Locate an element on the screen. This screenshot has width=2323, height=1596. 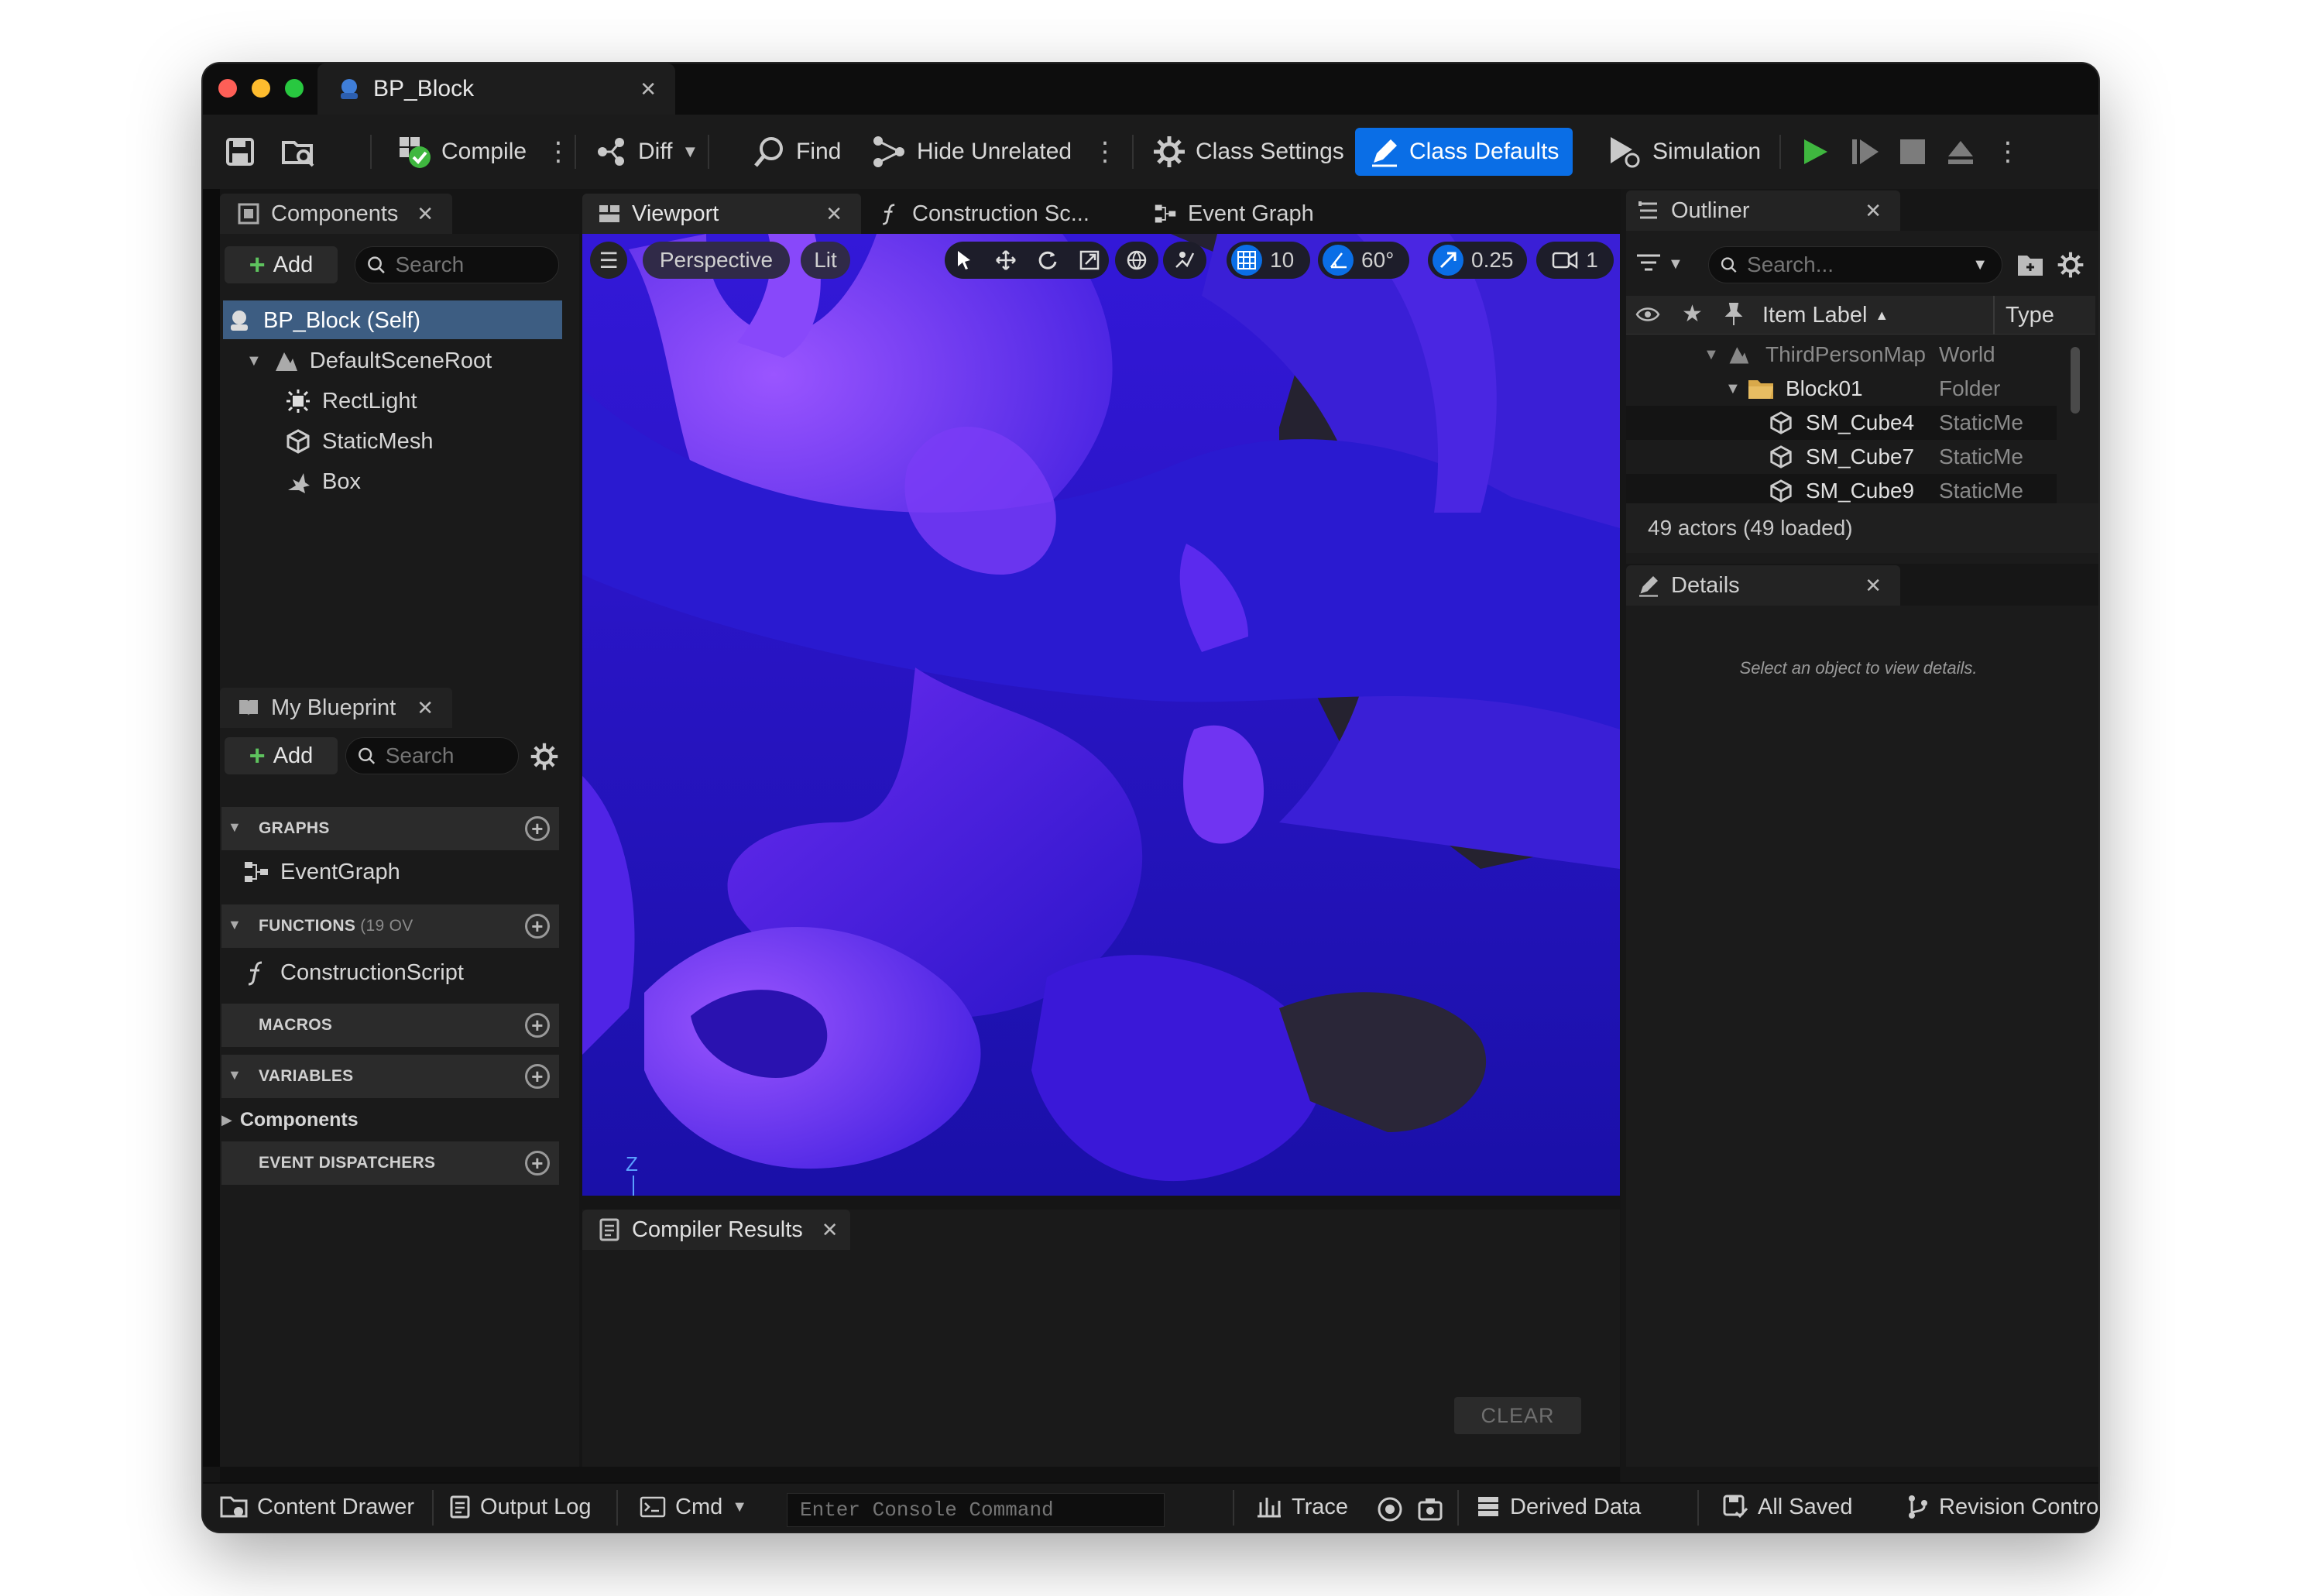
camera-speed-button: 1 is located at coordinates (1575, 260).